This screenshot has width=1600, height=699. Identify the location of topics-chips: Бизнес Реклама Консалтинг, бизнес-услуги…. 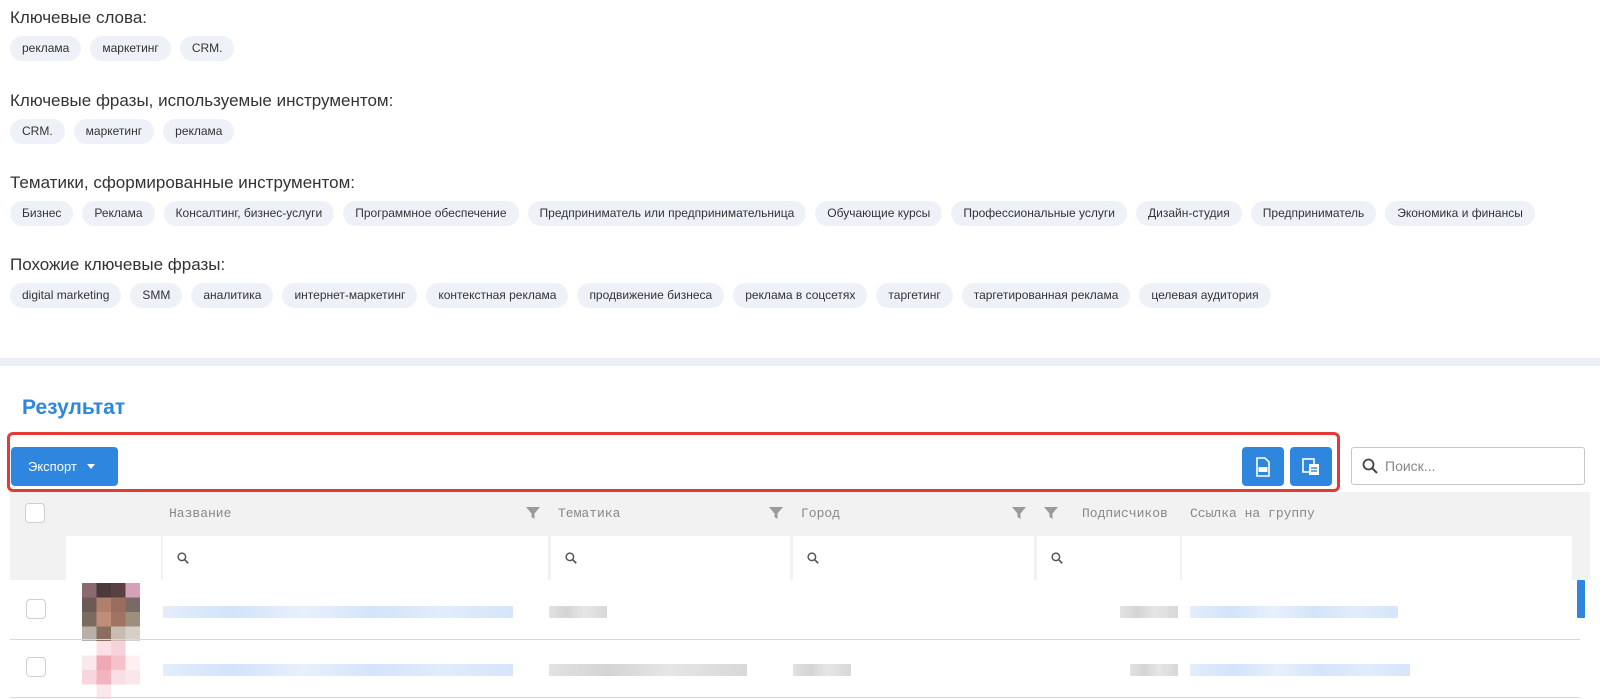
(772, 213).